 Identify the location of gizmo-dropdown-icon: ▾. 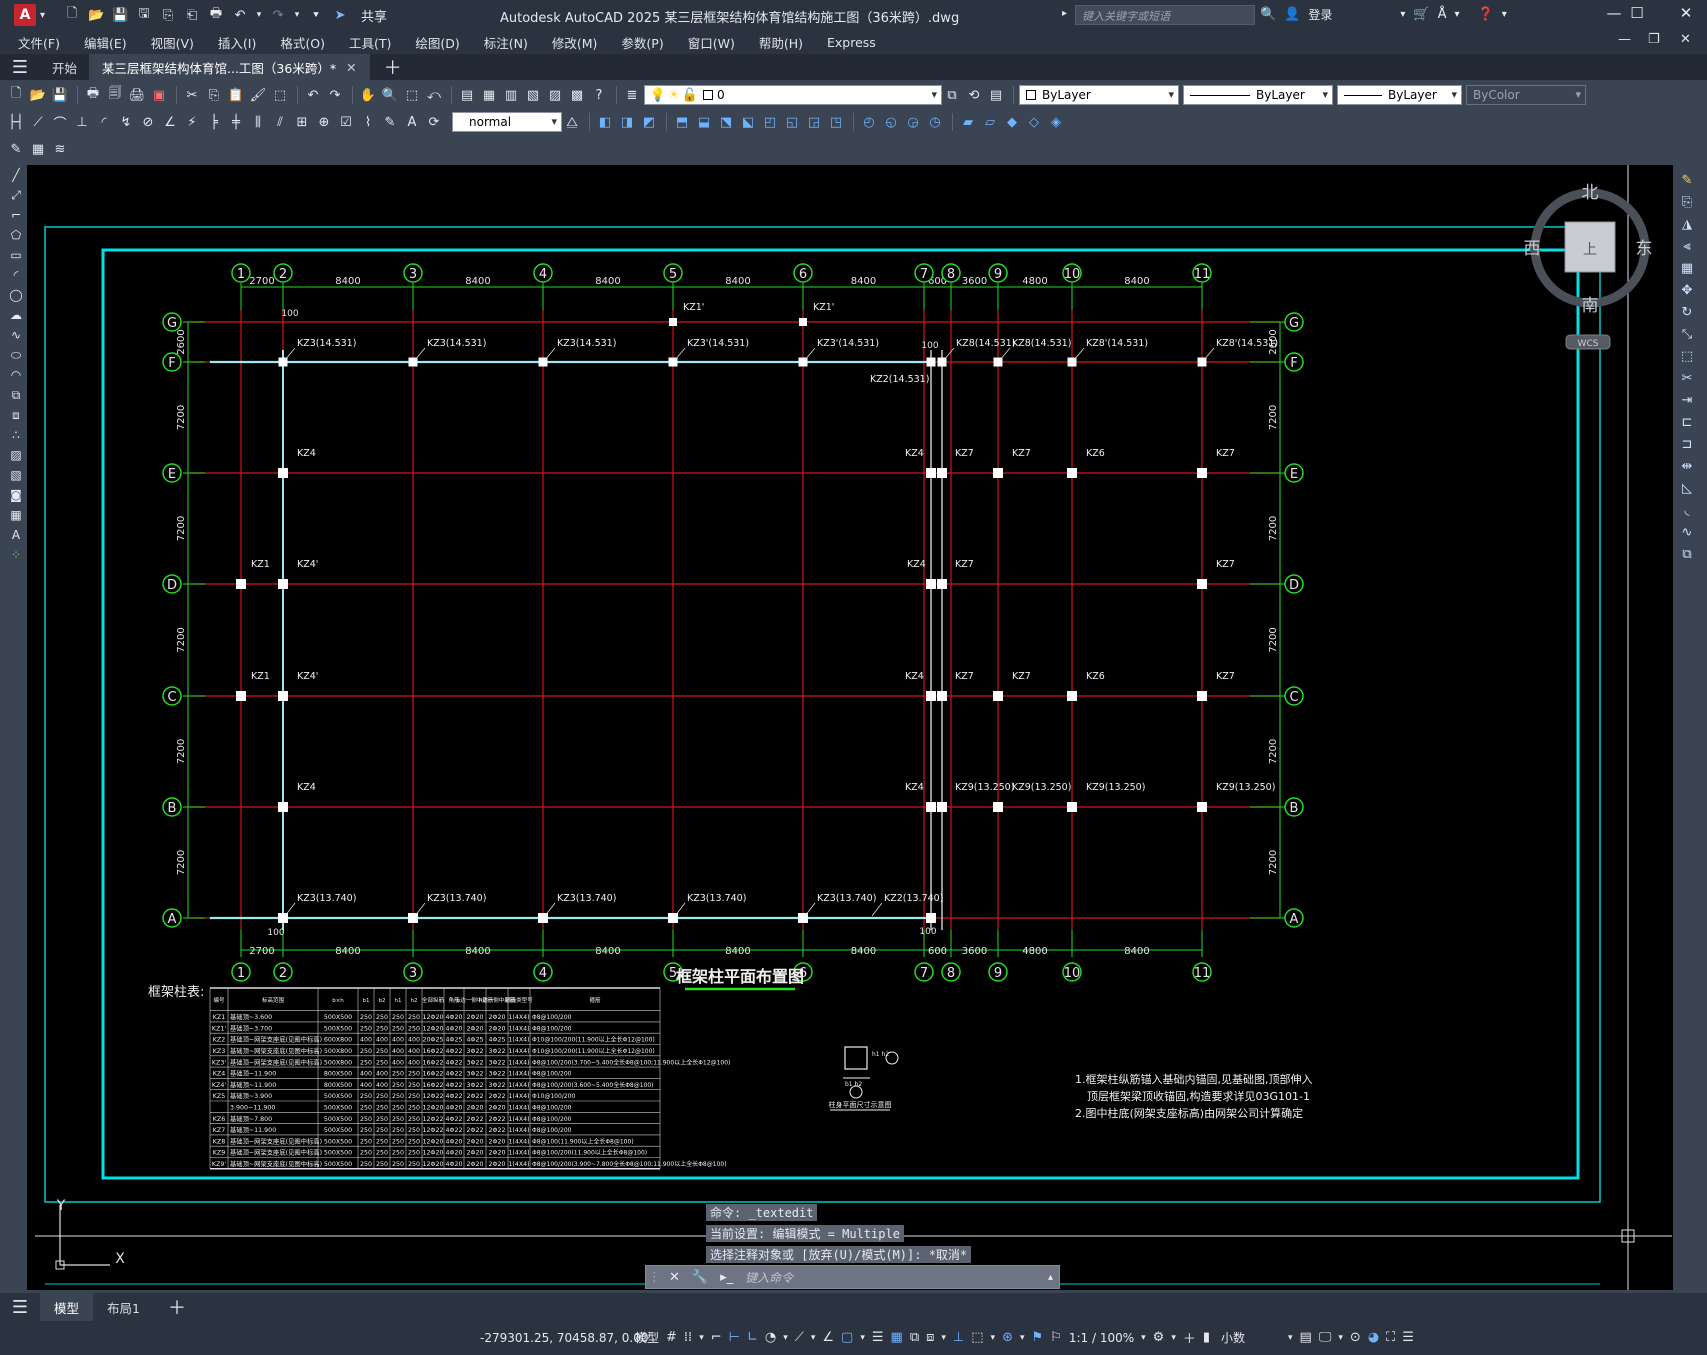
(1022, 1338).